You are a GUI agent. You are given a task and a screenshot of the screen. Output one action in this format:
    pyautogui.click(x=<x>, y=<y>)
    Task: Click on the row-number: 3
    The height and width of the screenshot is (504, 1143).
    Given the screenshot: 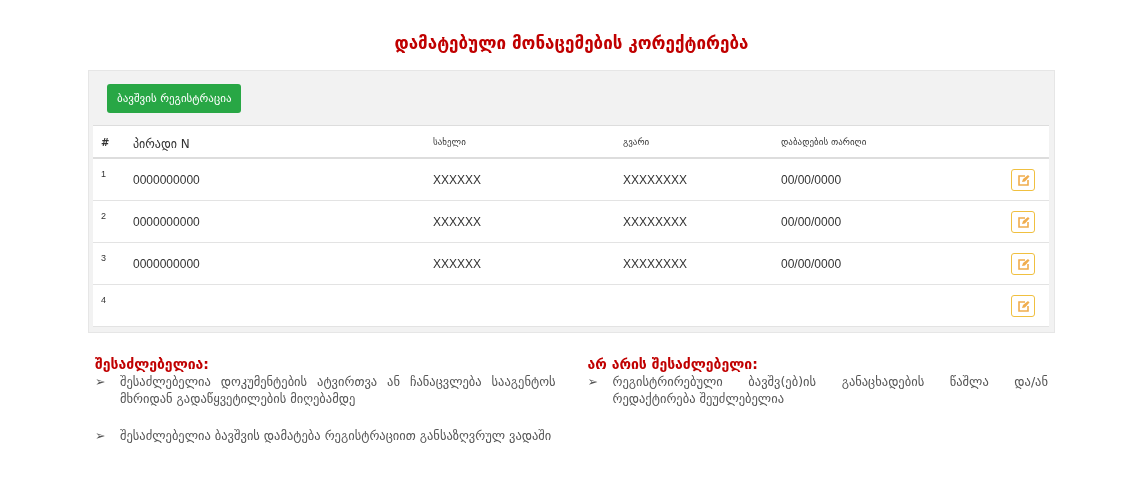 What is the action you would take?
    pyautogui.click(x=103, y=257)
    